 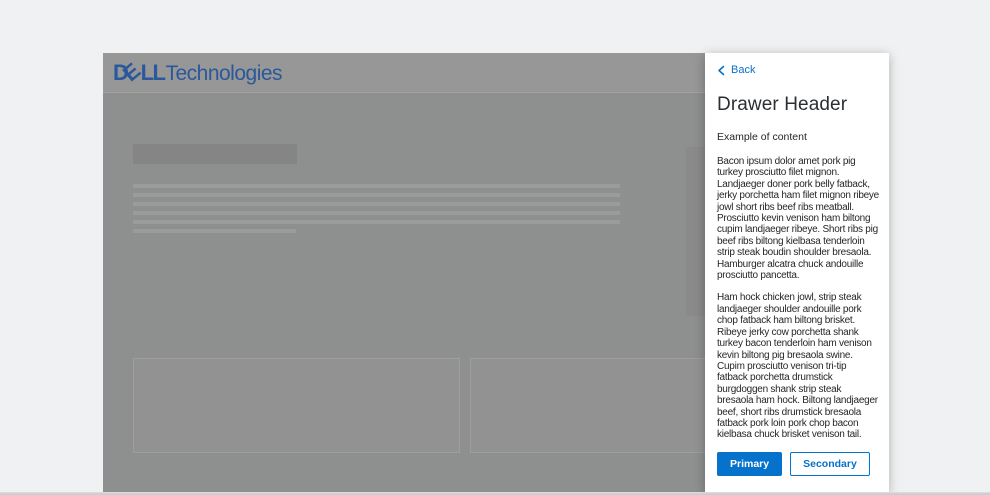 What do you see at coordinates (743, 70) in the screenshot?
I see `back-link-label: Back` at bounding box center [743, 70].